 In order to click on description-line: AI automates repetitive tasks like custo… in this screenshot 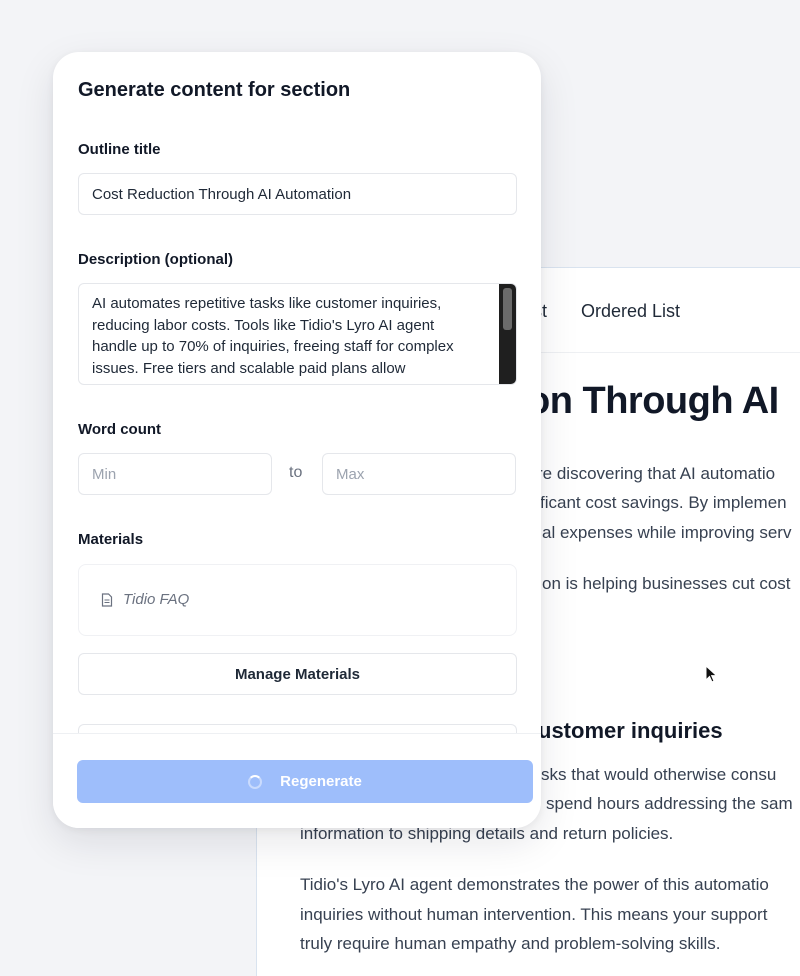, I will do `click(267, 303)`.